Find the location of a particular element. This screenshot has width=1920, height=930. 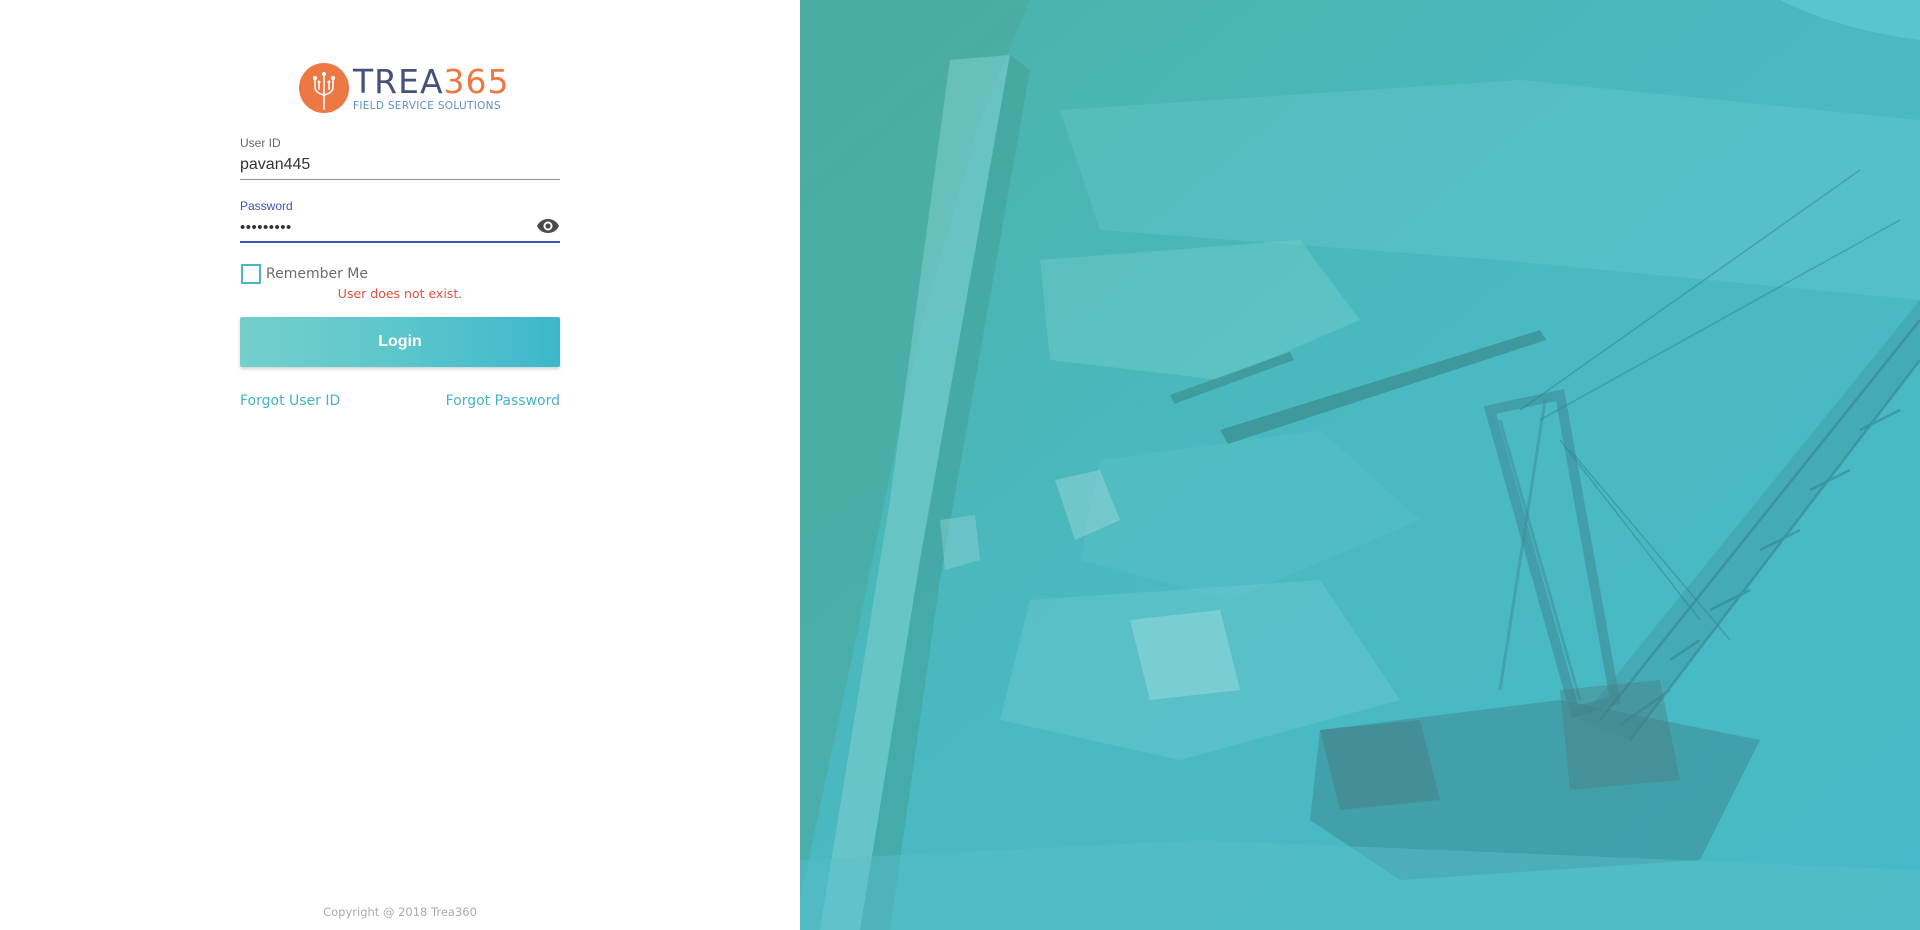

remember-me-row: Remember Me is located at coordinates (400, 274).